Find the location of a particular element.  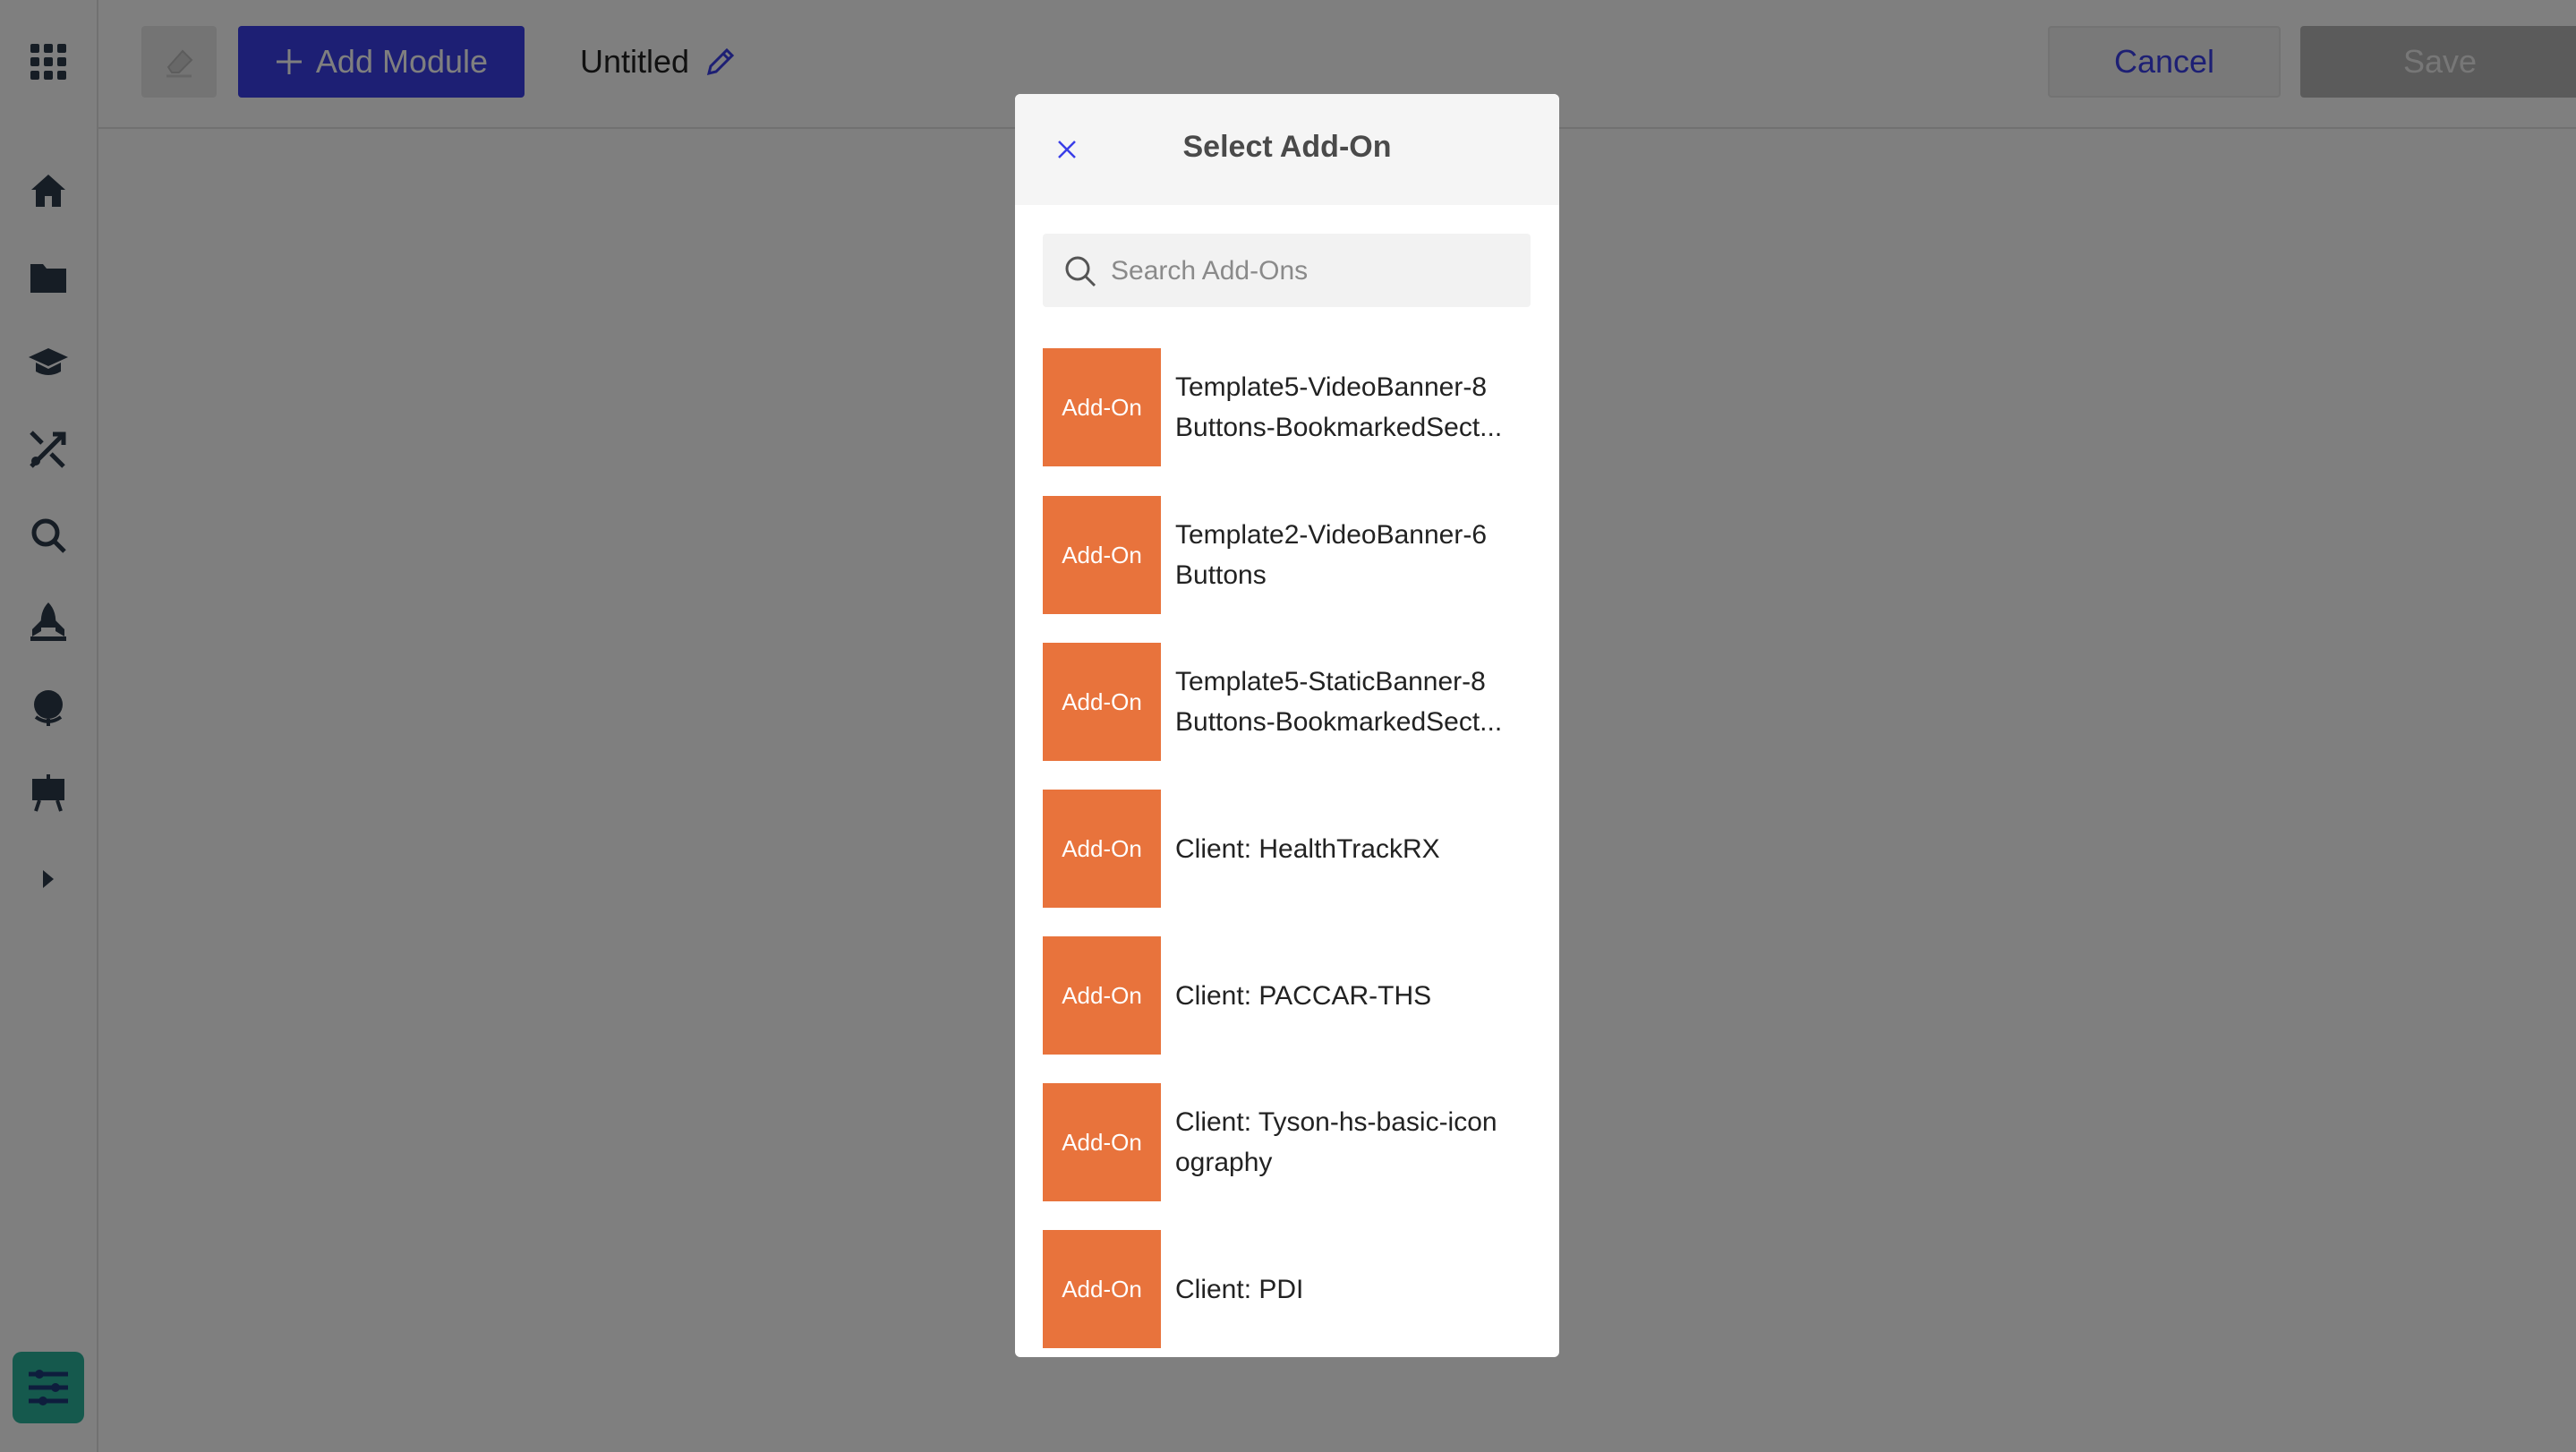

addon-label-line2: Buttons is located at coordinates (1221, 575).